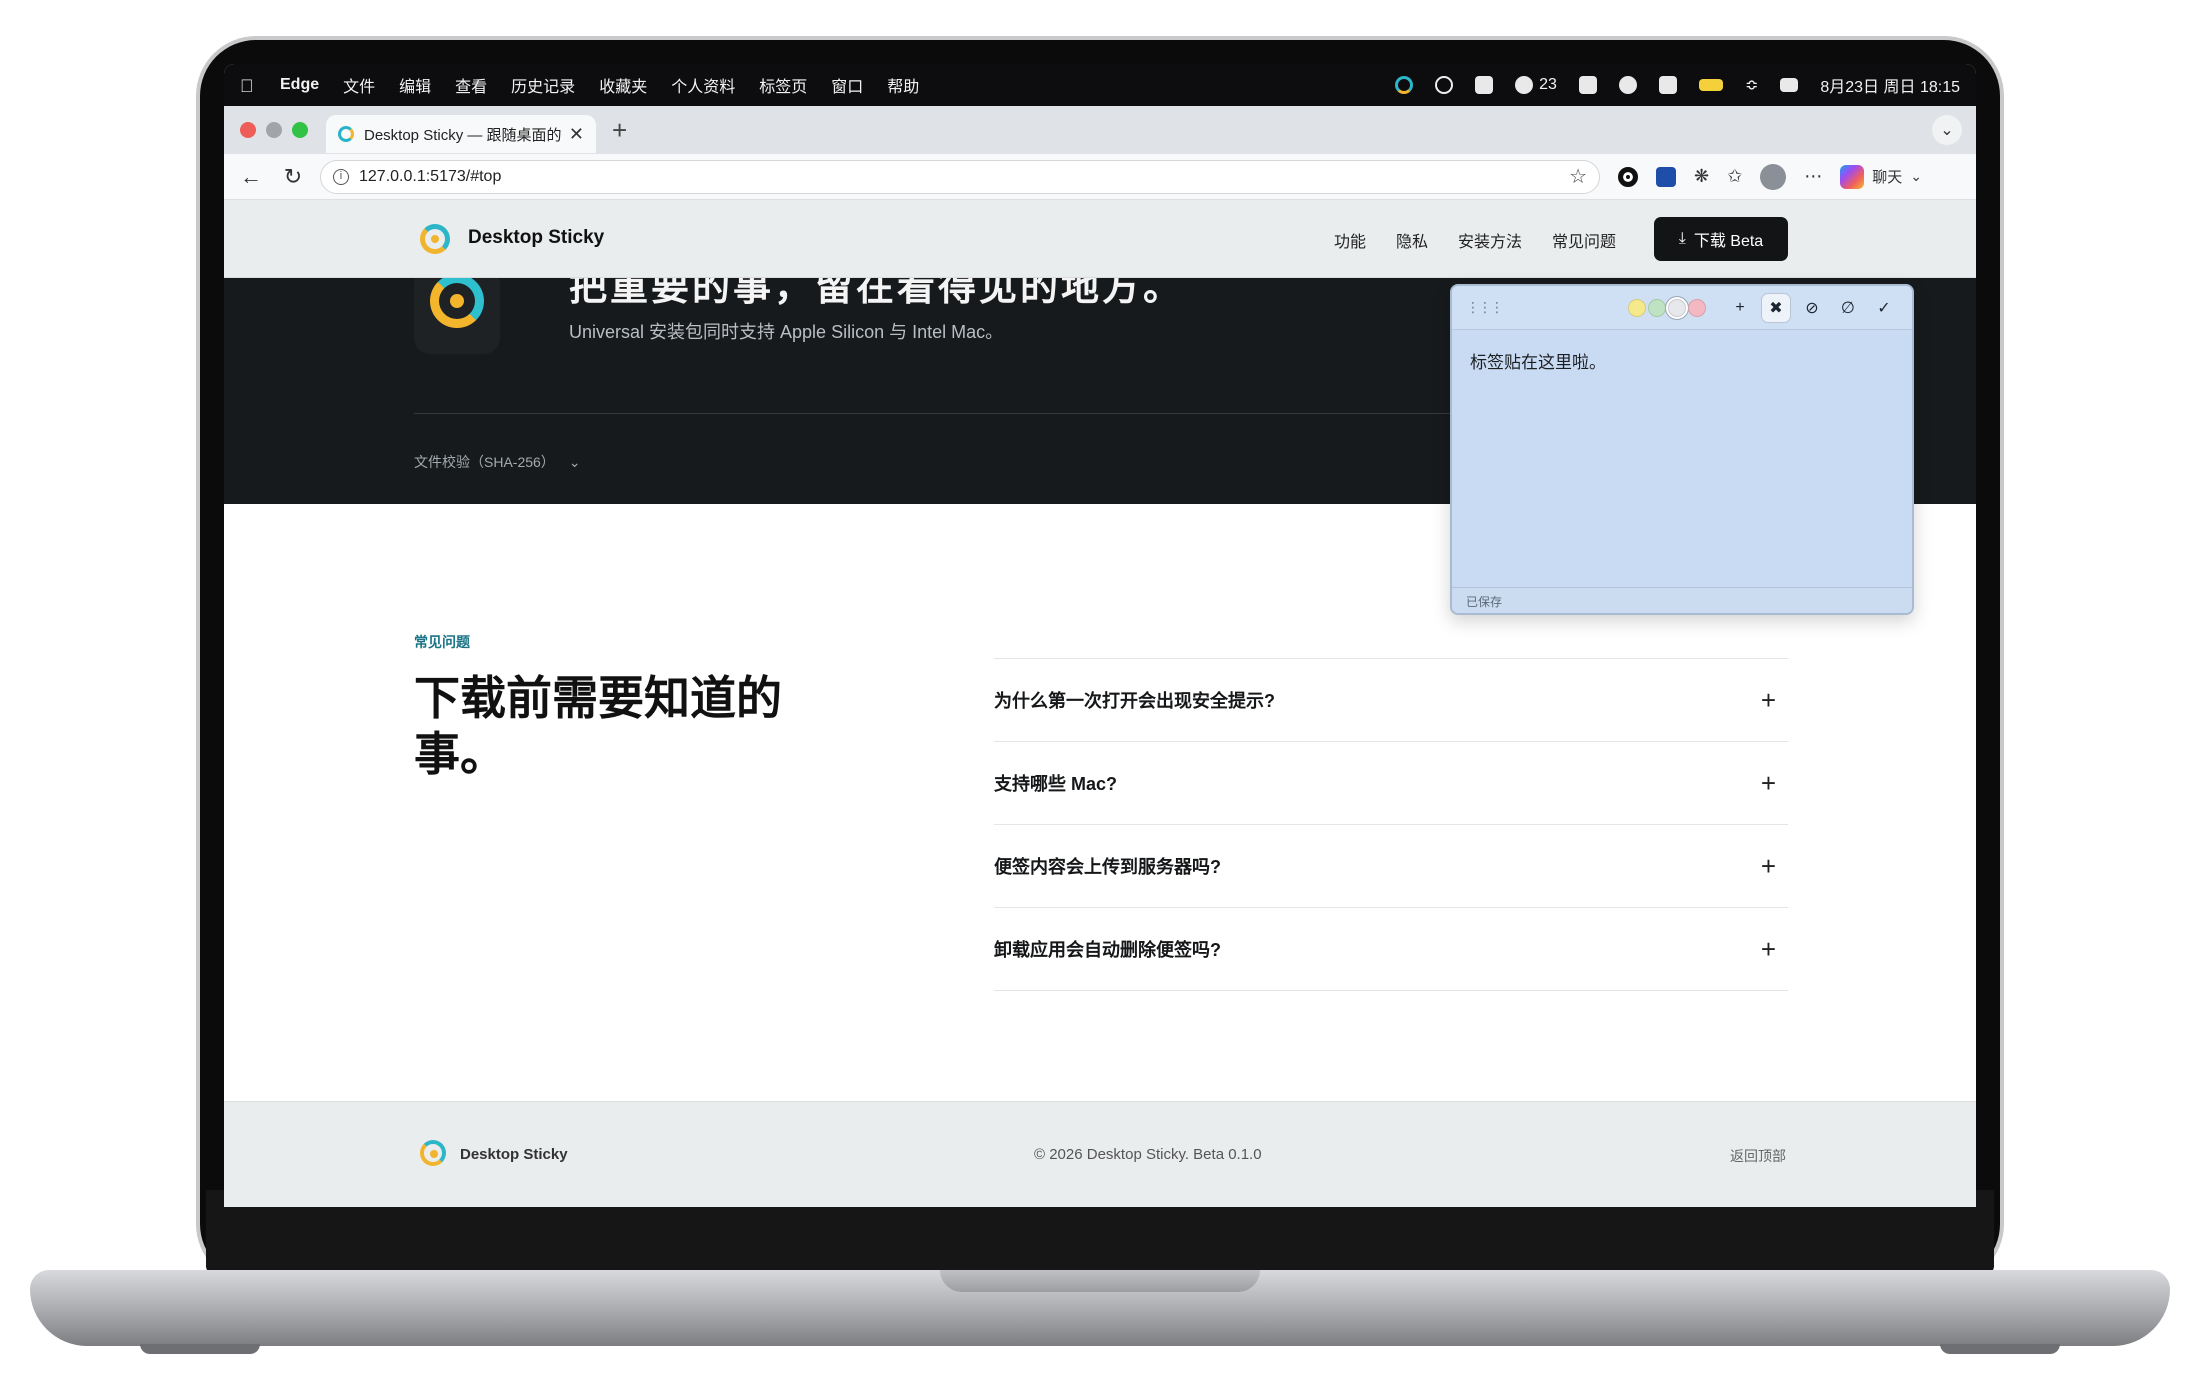 This screenshot has width=2200, height=1389. I want to click on faq-question: 卸载应用会自动删除便签吗?, so click(1107, 950).